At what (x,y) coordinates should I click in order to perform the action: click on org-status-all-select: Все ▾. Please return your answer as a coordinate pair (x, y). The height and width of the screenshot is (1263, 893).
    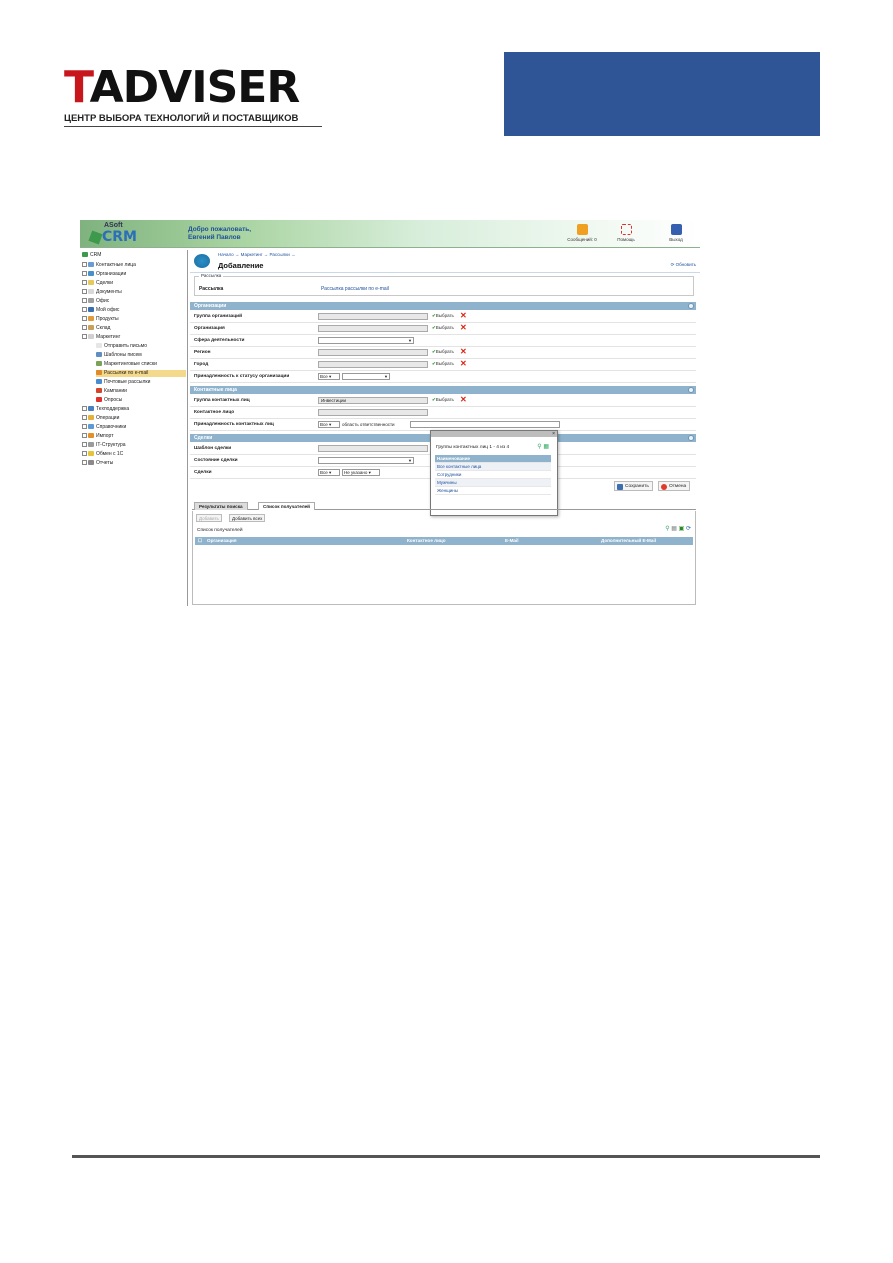
    Looking at the image, I should click on (329, 376).